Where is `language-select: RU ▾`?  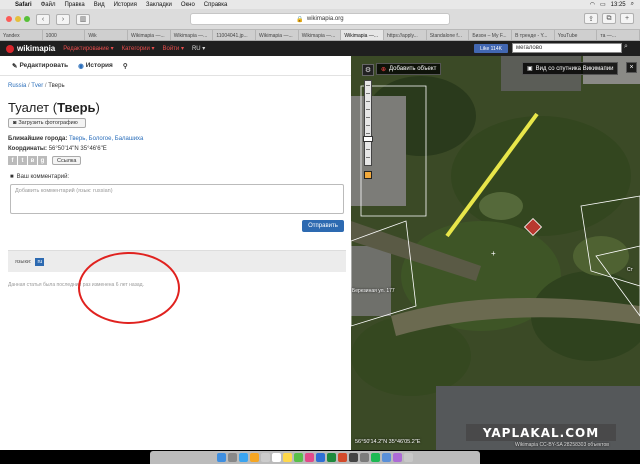 language-select: RU ▾ is located at coordinates (198, 48).